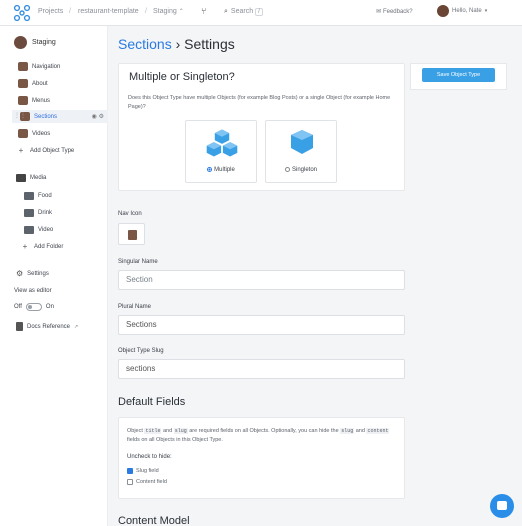  I want to click on add-folder-button: + Add Folder, so click(42, 246).